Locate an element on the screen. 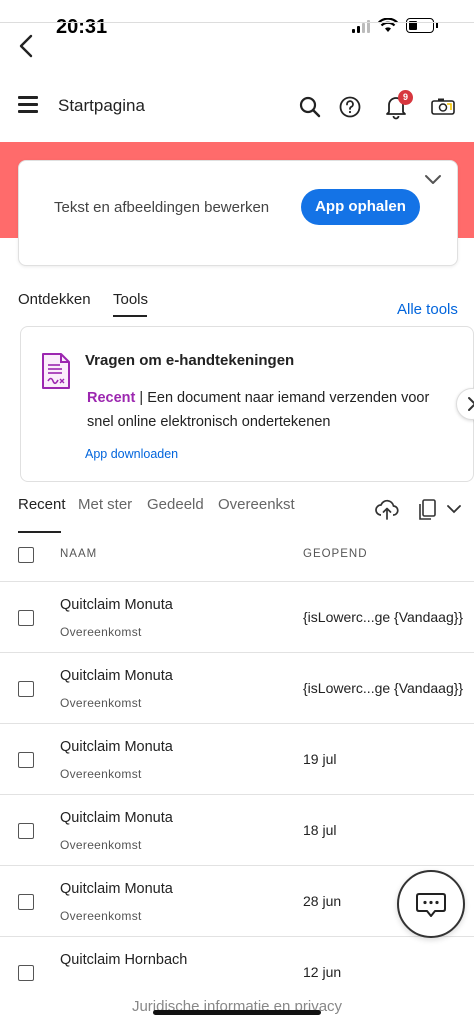 The width and height of the screenshot is (474, 1025). get-app-button: App ophalen is located at coordinates (360, 207).